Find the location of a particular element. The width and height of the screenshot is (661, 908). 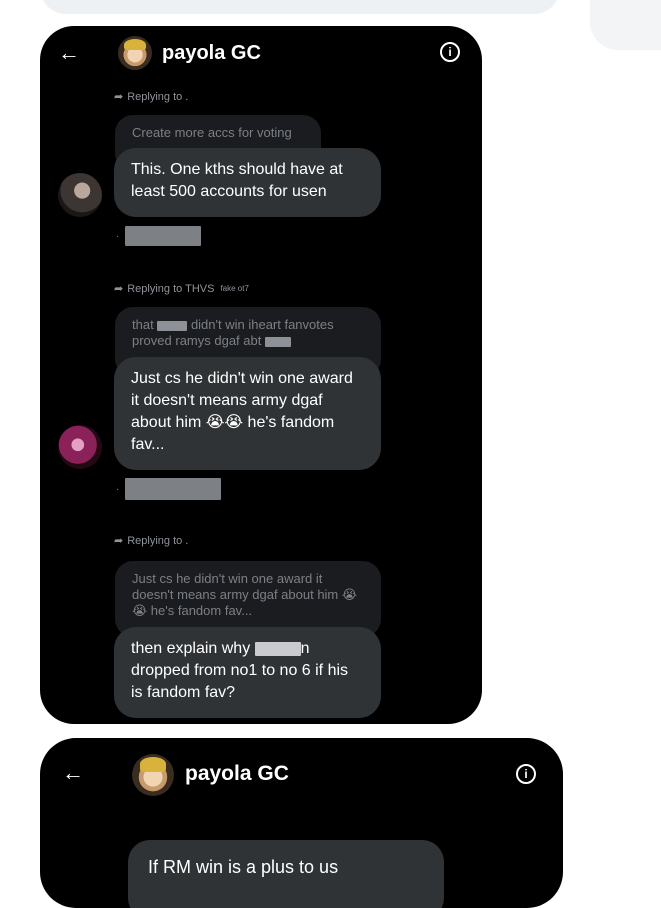

replying-to-label: ➦ Replying to THVS fake ot7 is located at coordinates (181, 289).